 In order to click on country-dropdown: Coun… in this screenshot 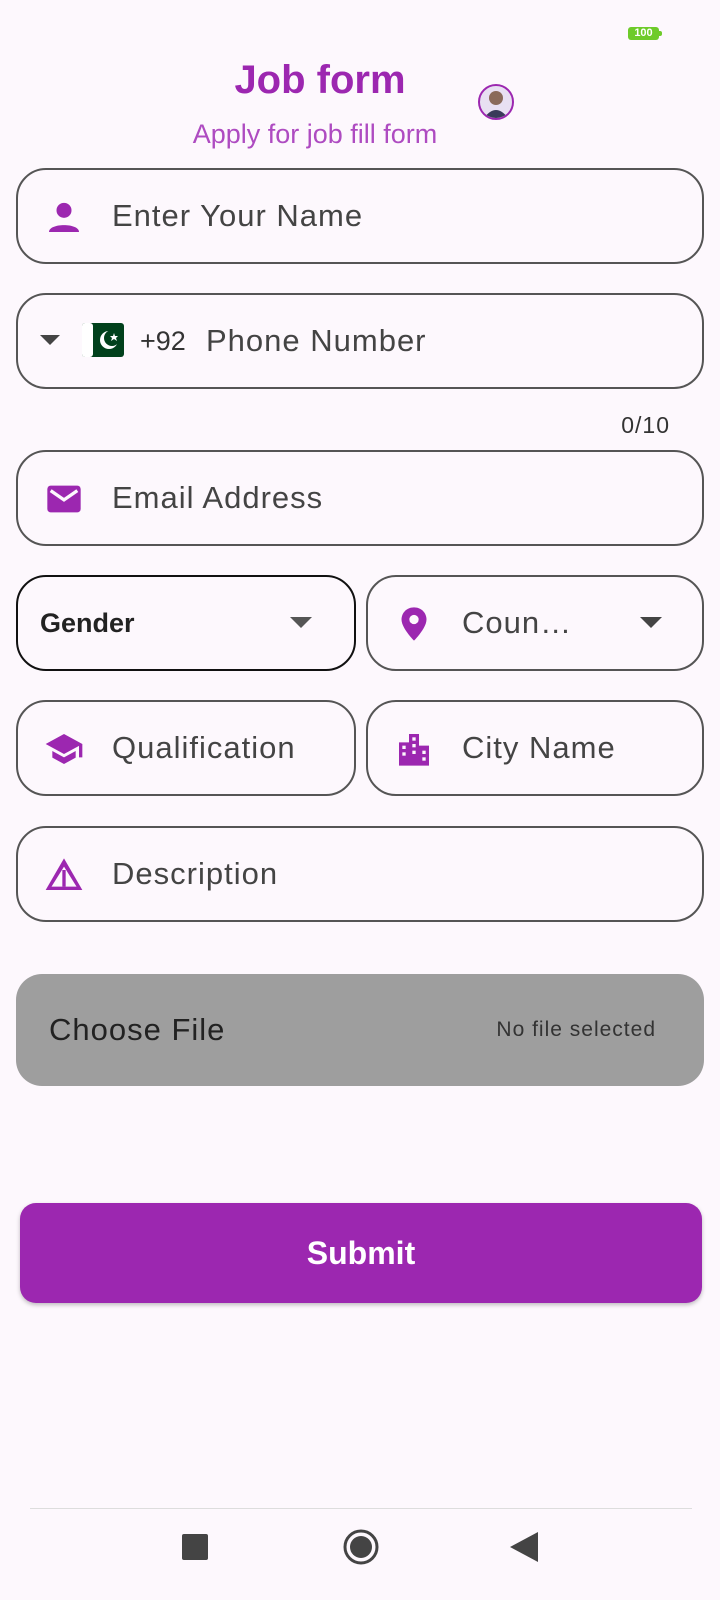, I will do `click(535, 623)`.